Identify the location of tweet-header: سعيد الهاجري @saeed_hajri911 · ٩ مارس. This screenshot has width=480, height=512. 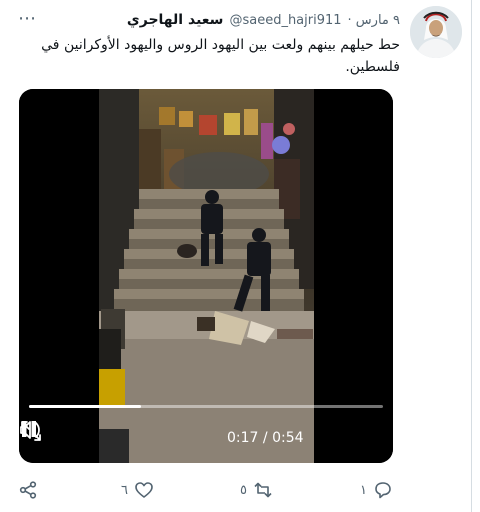
(263, 20).